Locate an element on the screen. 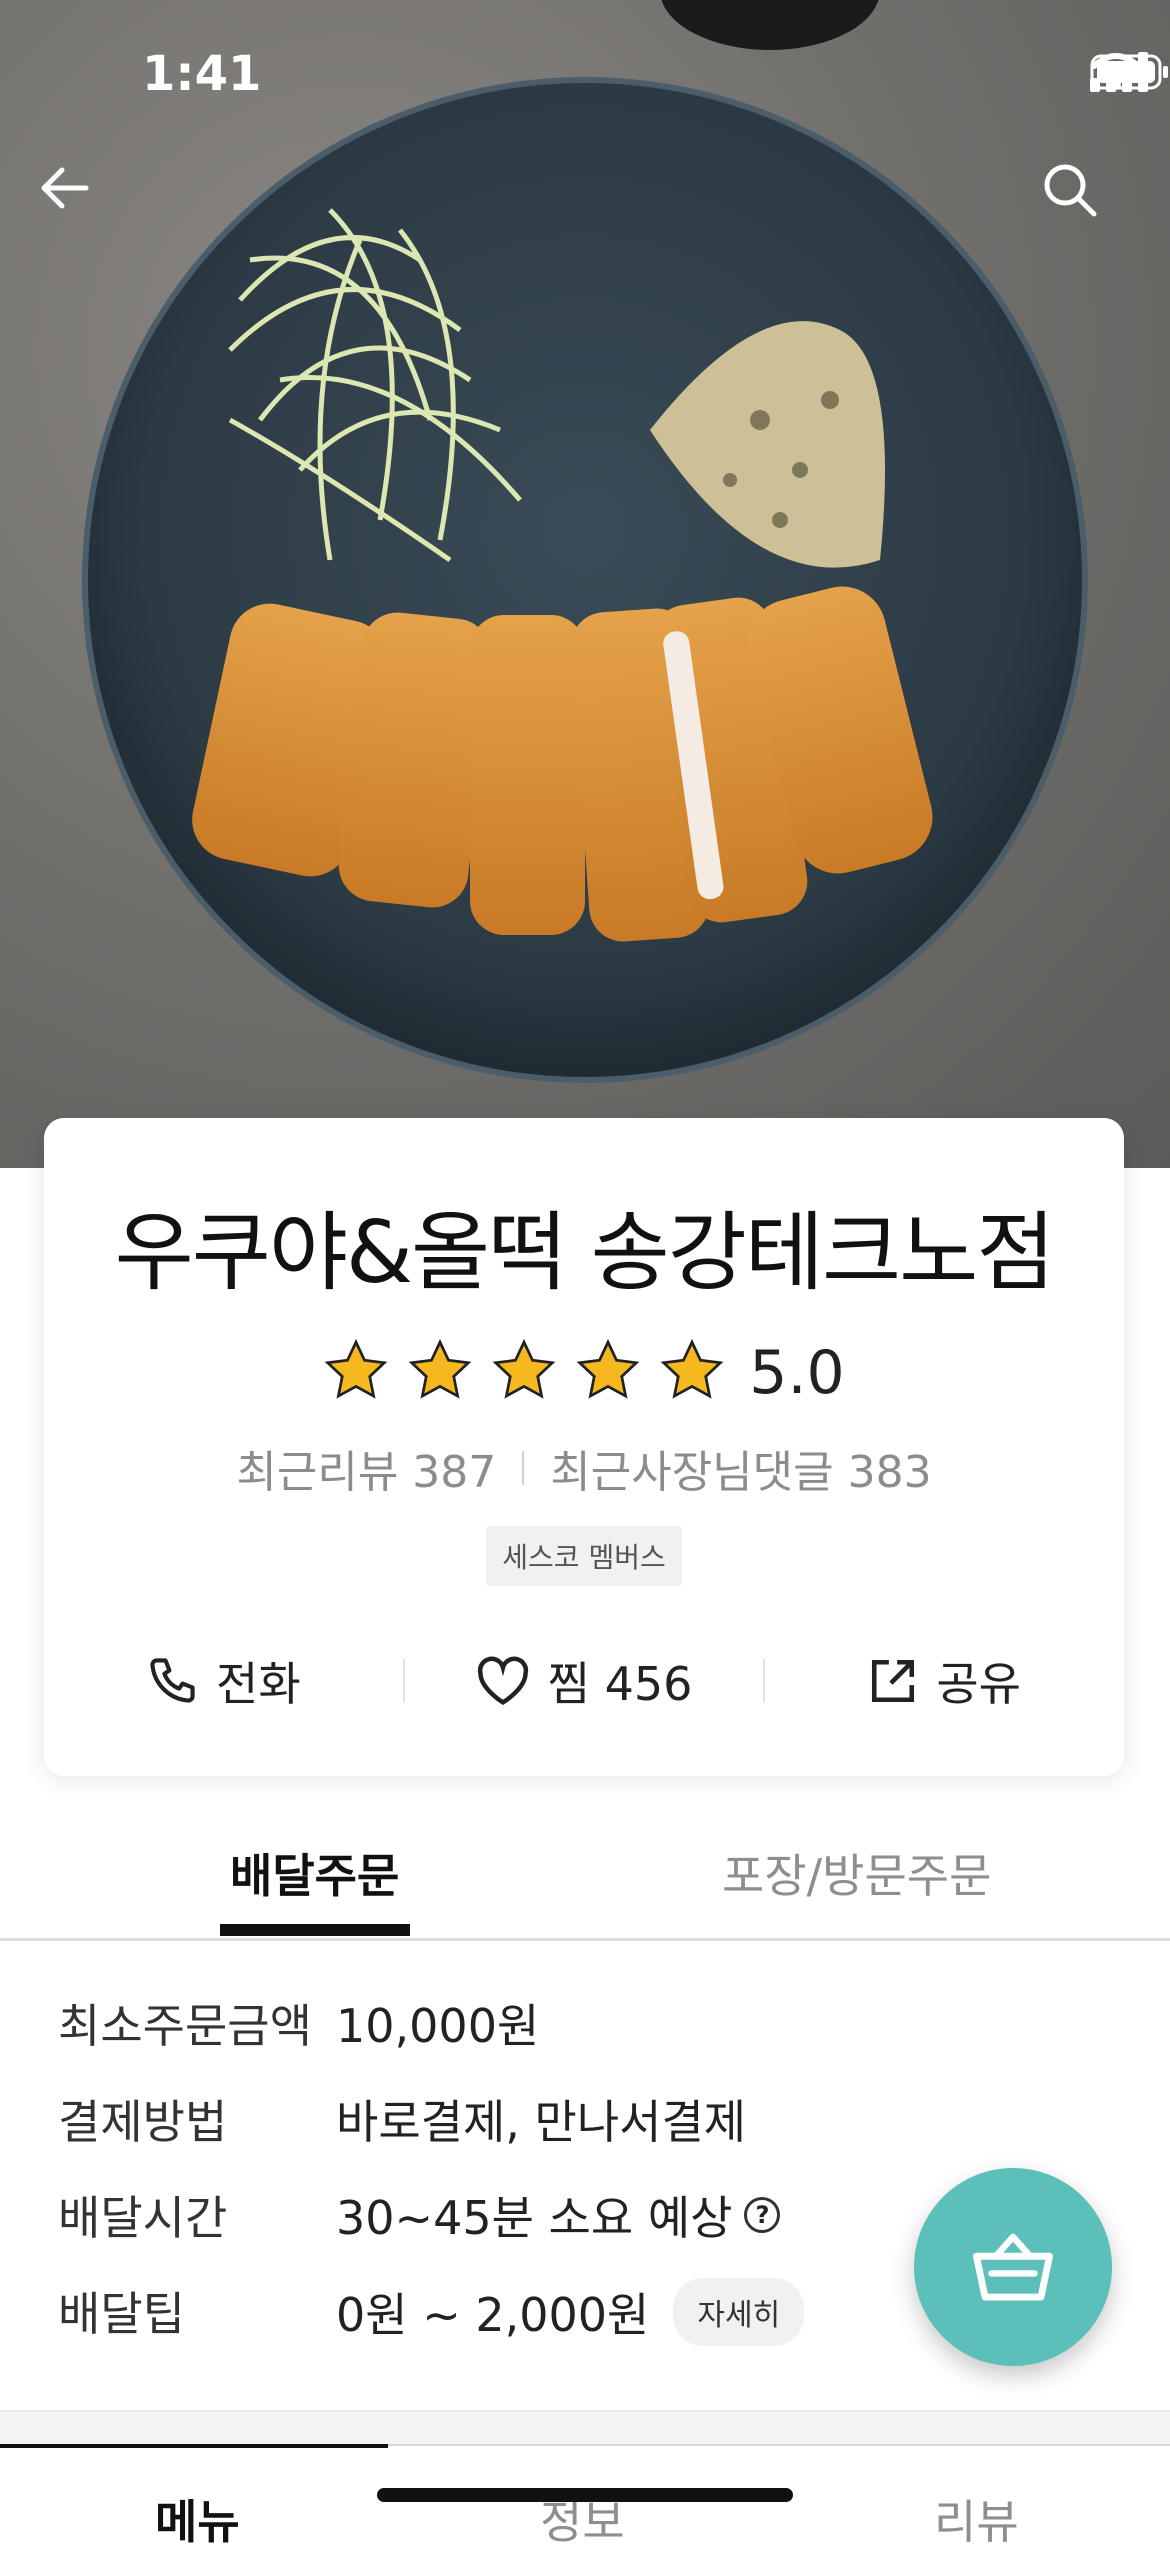 The width and height of the screenshot is (1170, 2552). basket-icon is located at coordinates (1013, 2267).